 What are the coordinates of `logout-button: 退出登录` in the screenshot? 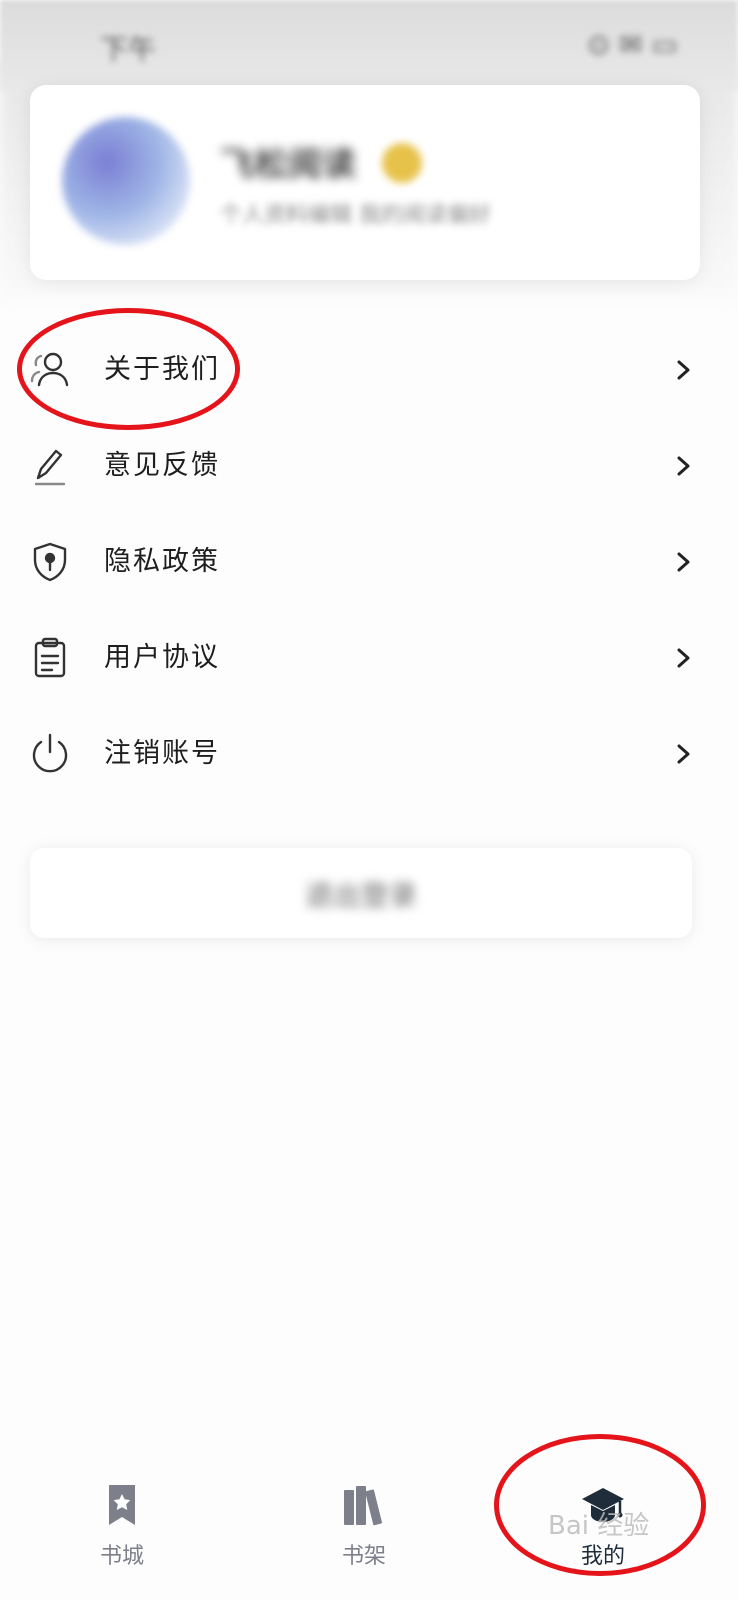 It's located at (361, 893).